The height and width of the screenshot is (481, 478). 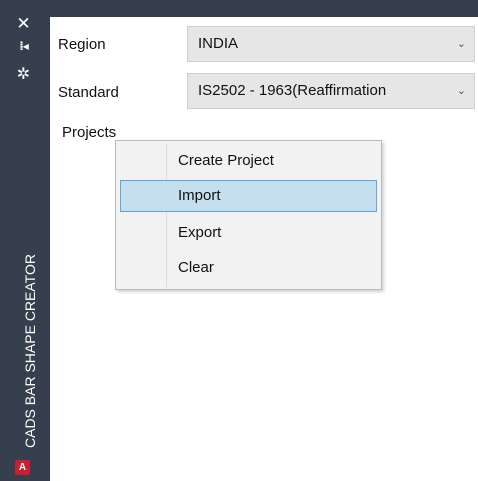 I want to click on menu-item-label: Create Project, so click(x=226, y=160).